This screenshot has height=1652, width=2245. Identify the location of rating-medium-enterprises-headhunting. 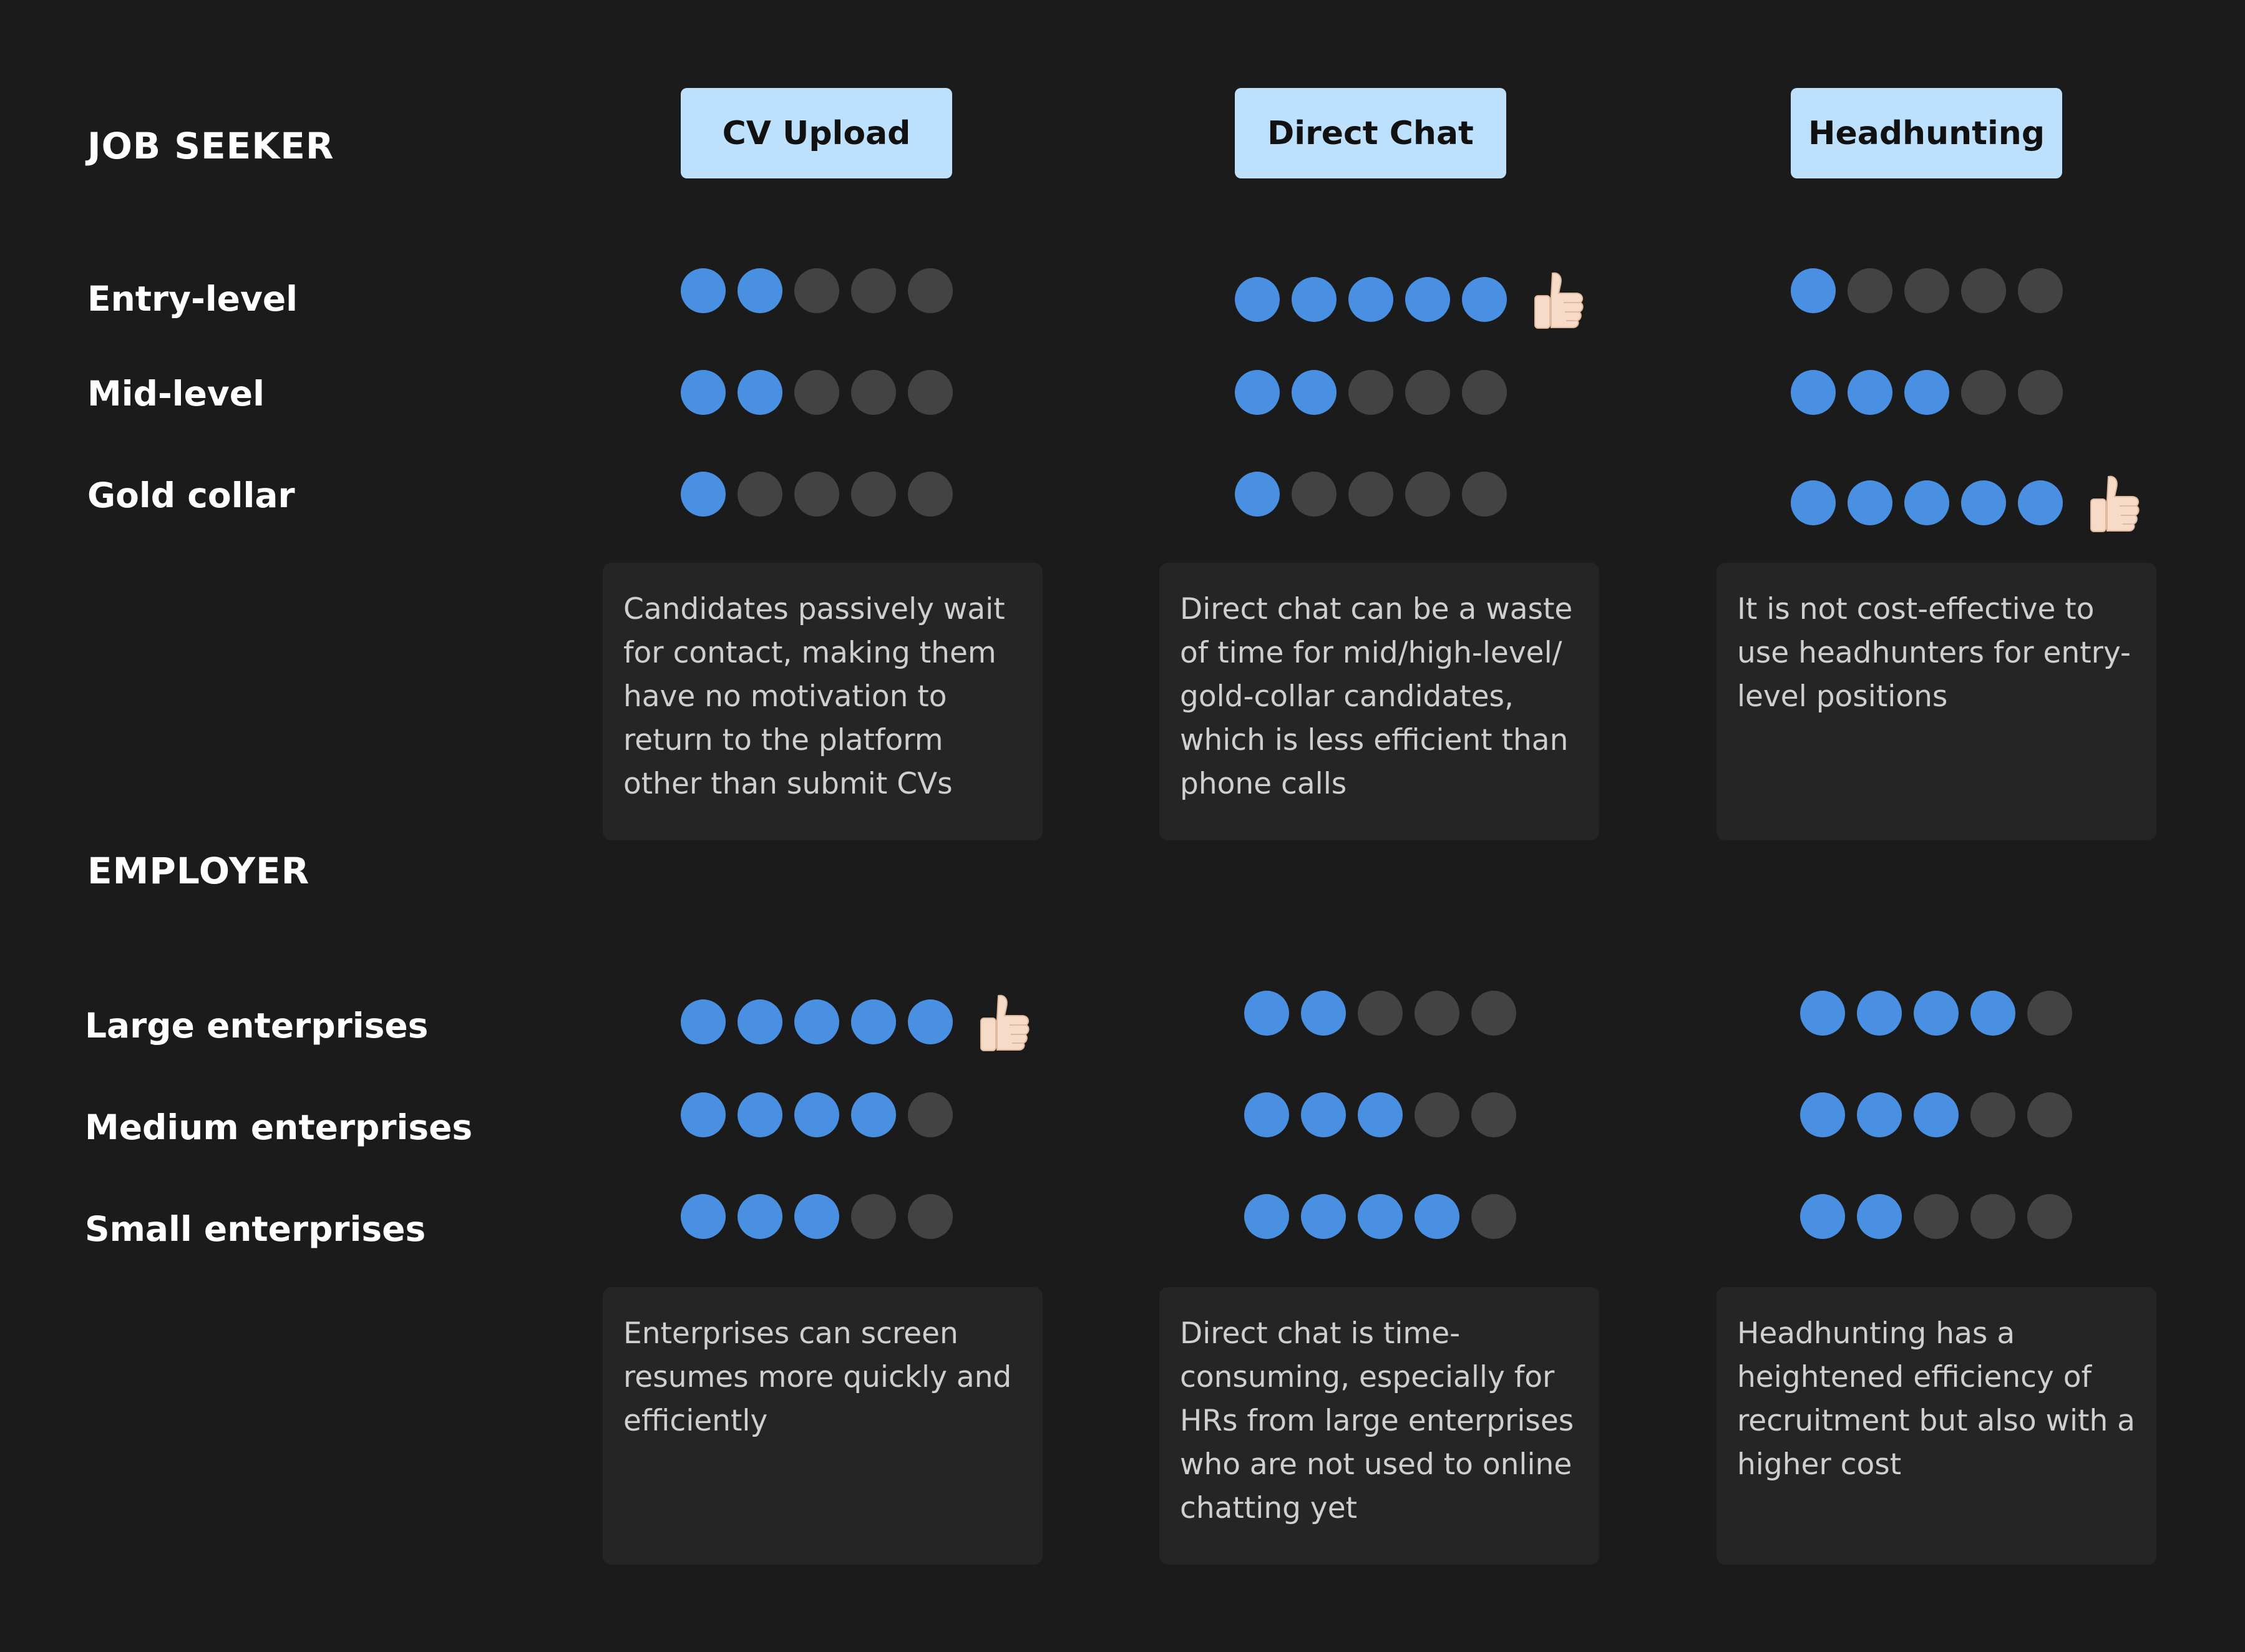
(1942, 1114).